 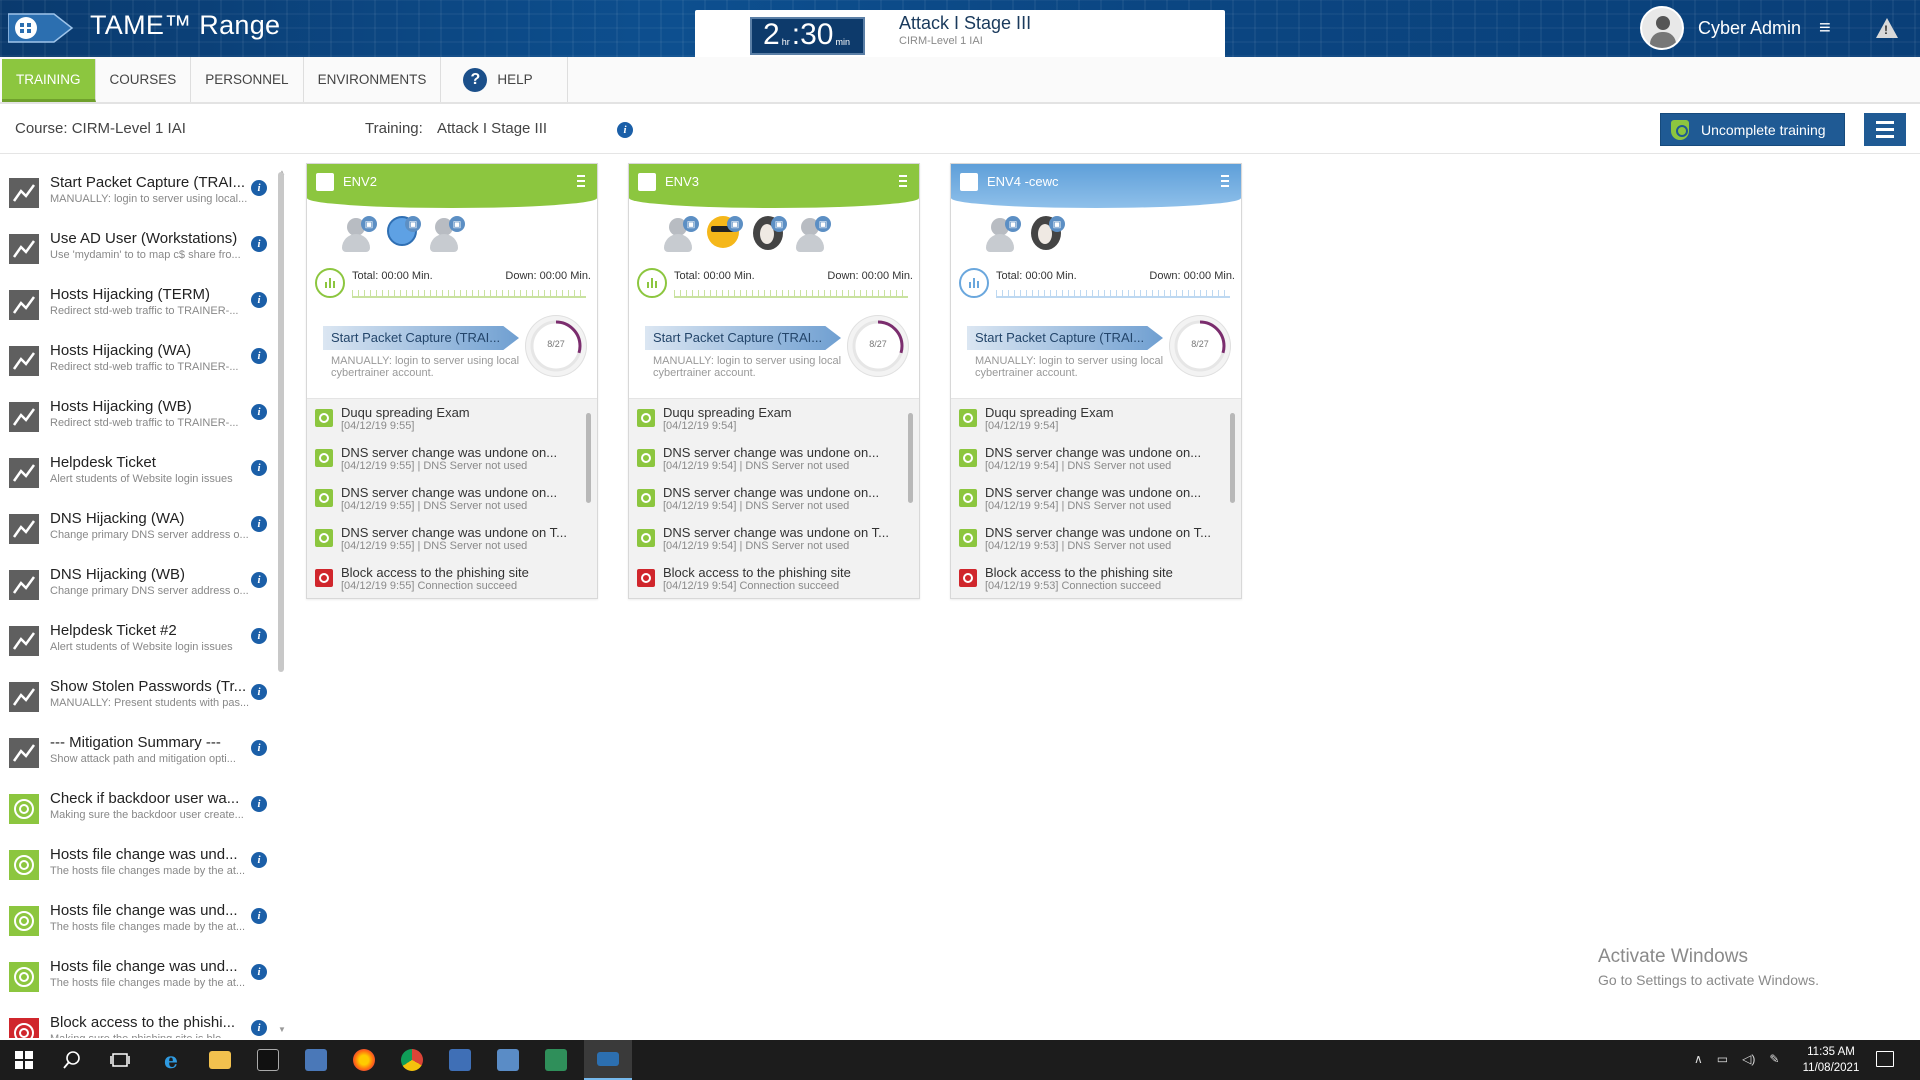 What do you see at coordinates (24, 1060) in the screenshot?
I see `start-button` at bounding box center [24, 1060].